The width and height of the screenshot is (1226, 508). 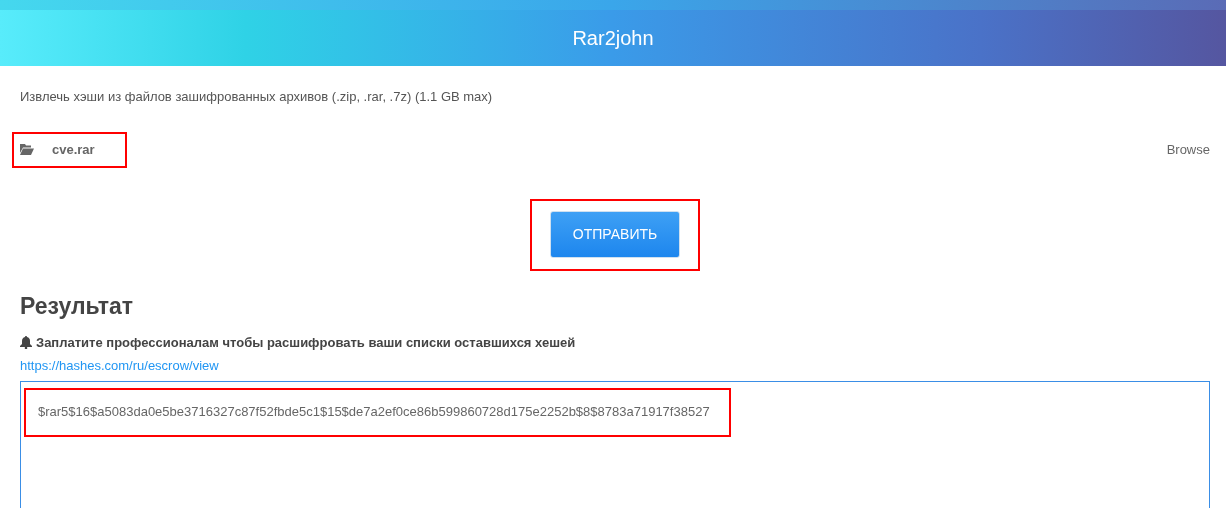 What do you see at coordinates (374, 412) in the screenshot?
I see `hash-text: $rar5$16$a5083da0e5be3716327c87f52fbde5c1$15$de7a2ef0ce86b599860728d175e2252b$8$8783a71917f38527` at bounding box center [374, 412].